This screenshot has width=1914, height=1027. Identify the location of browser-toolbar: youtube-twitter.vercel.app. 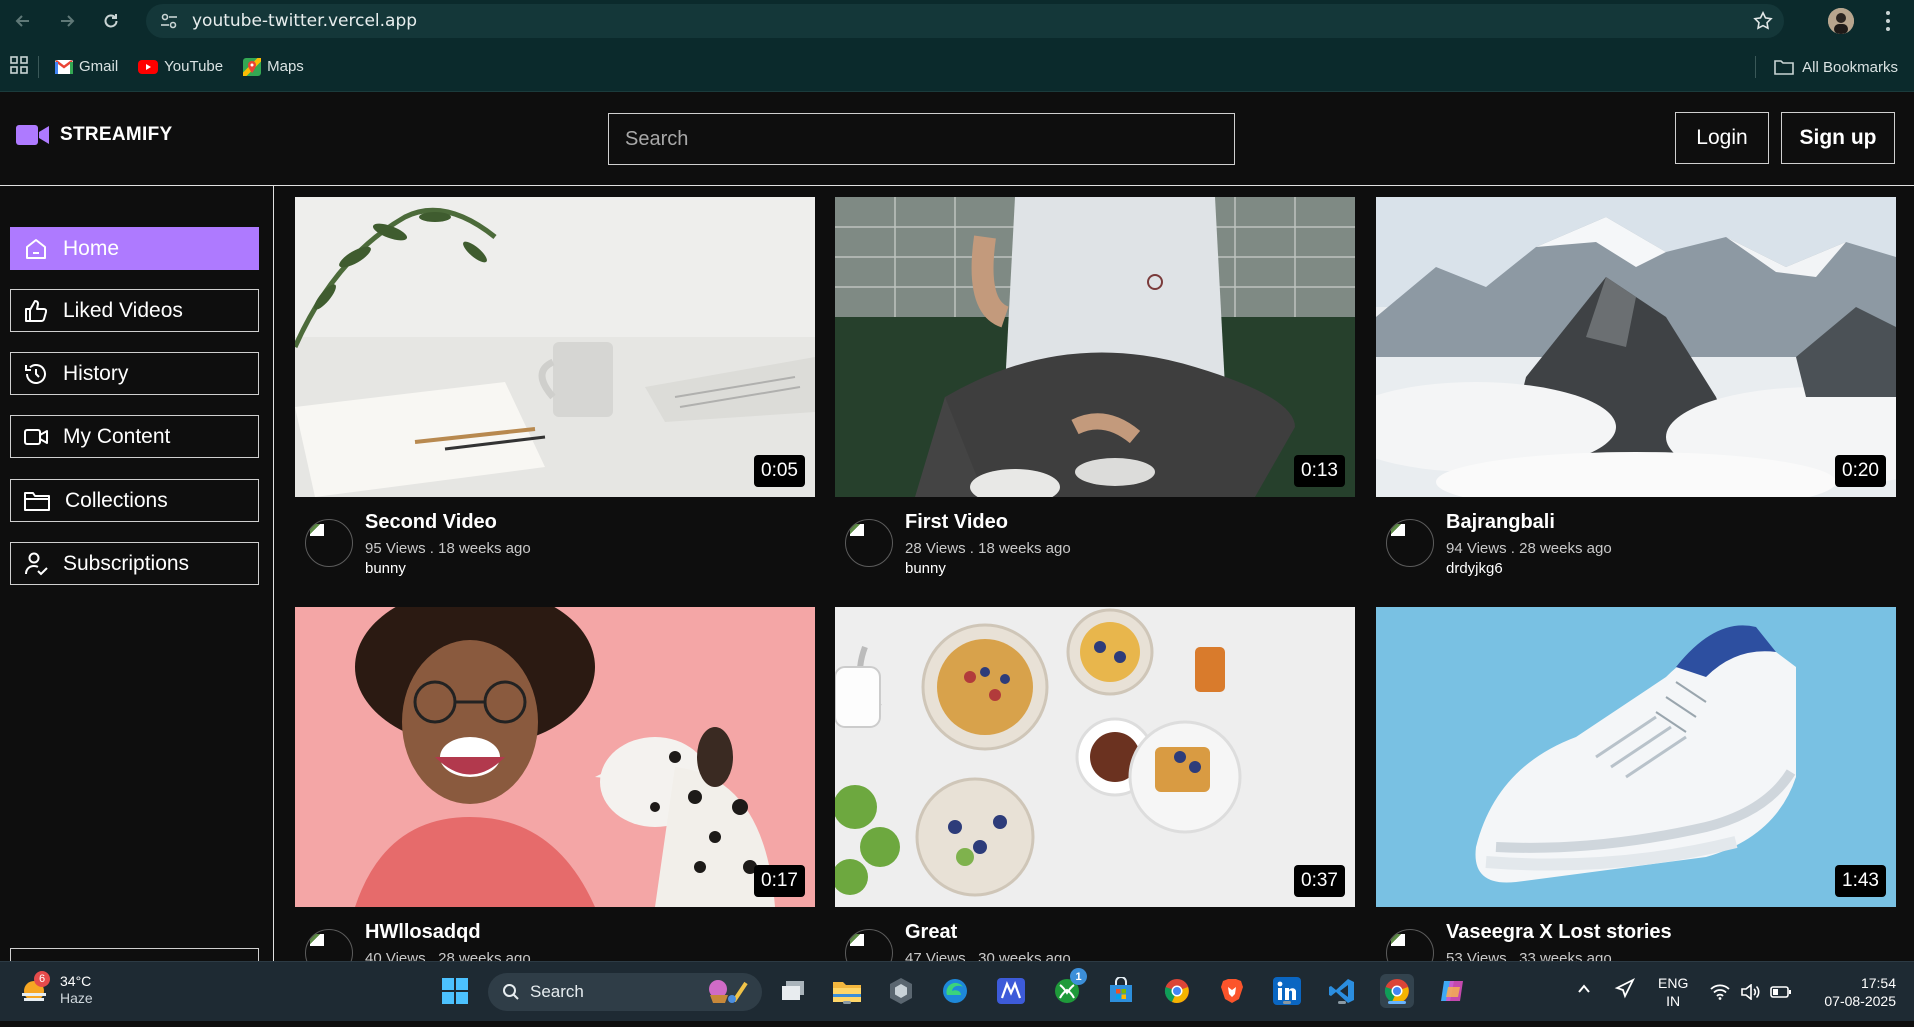
(957, 21).